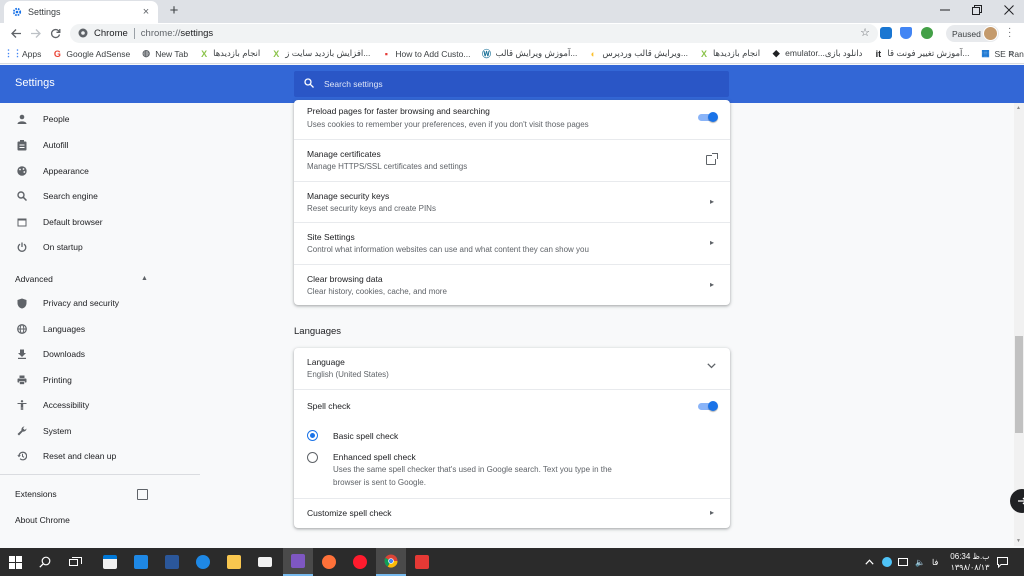  I want to click on sidebar-item-downloads: Downloads, so click(50, 354).